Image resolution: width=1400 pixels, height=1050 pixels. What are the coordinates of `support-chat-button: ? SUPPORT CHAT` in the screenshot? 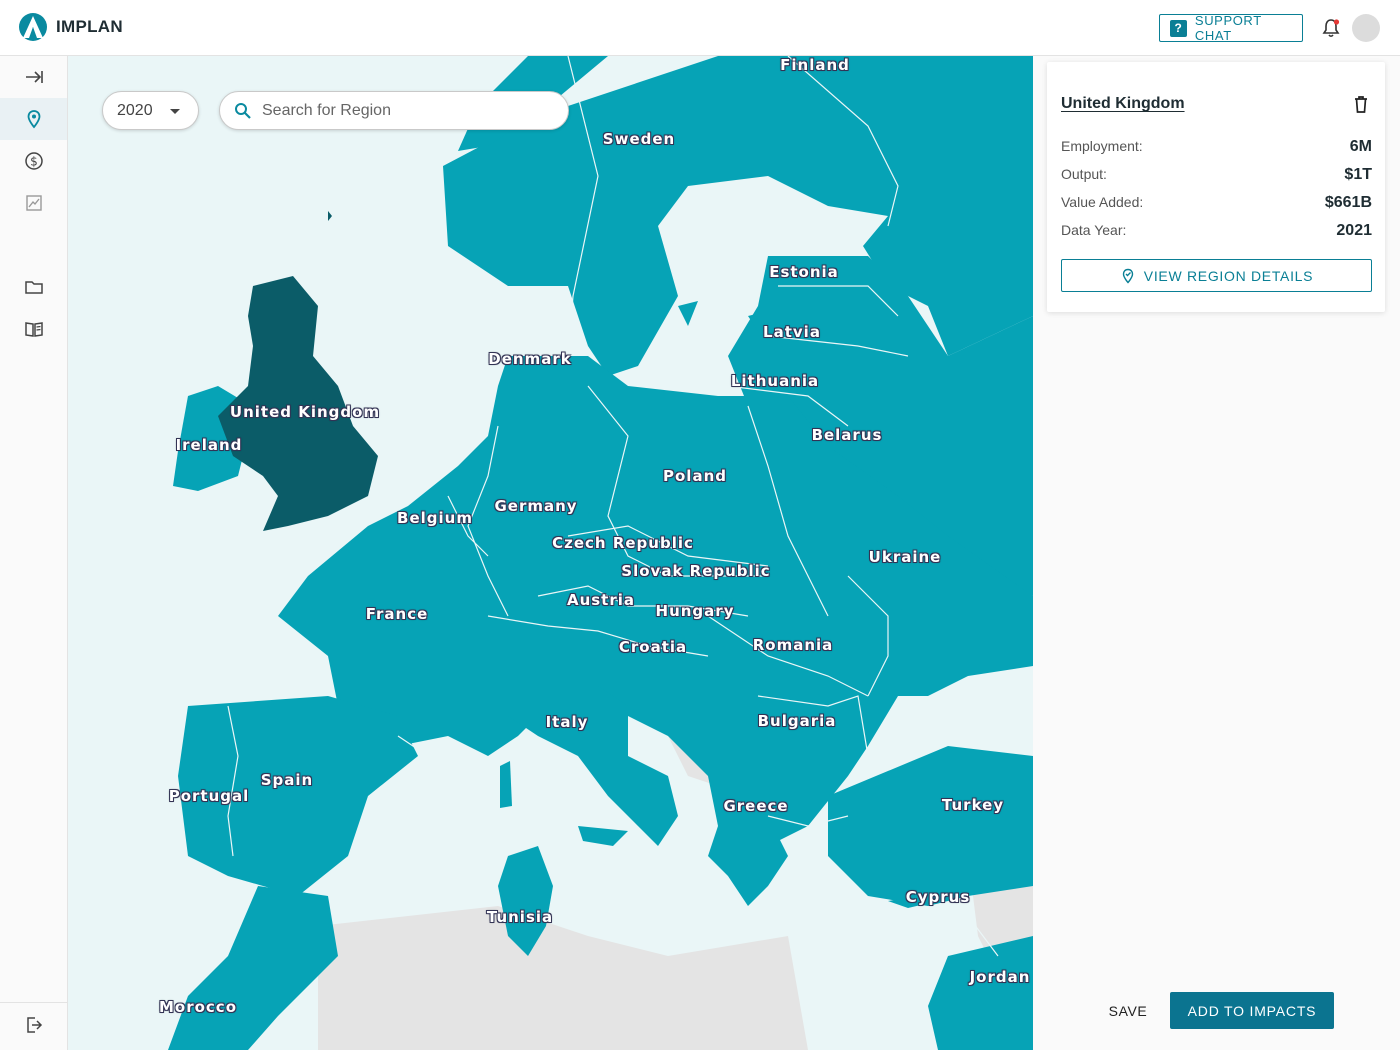 It's located at (1231, 28).